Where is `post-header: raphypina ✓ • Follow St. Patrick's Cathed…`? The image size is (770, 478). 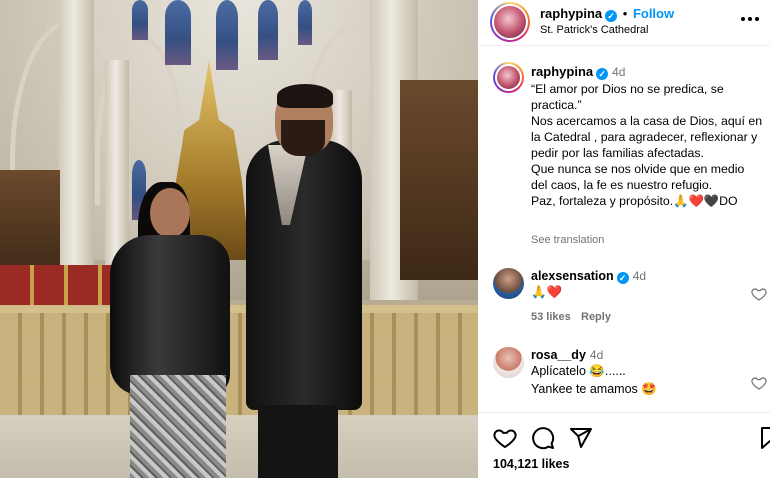 post-header: raphypina ✓ • Follow St. Patrick's Cathed… is located at coordinates (624, 23).